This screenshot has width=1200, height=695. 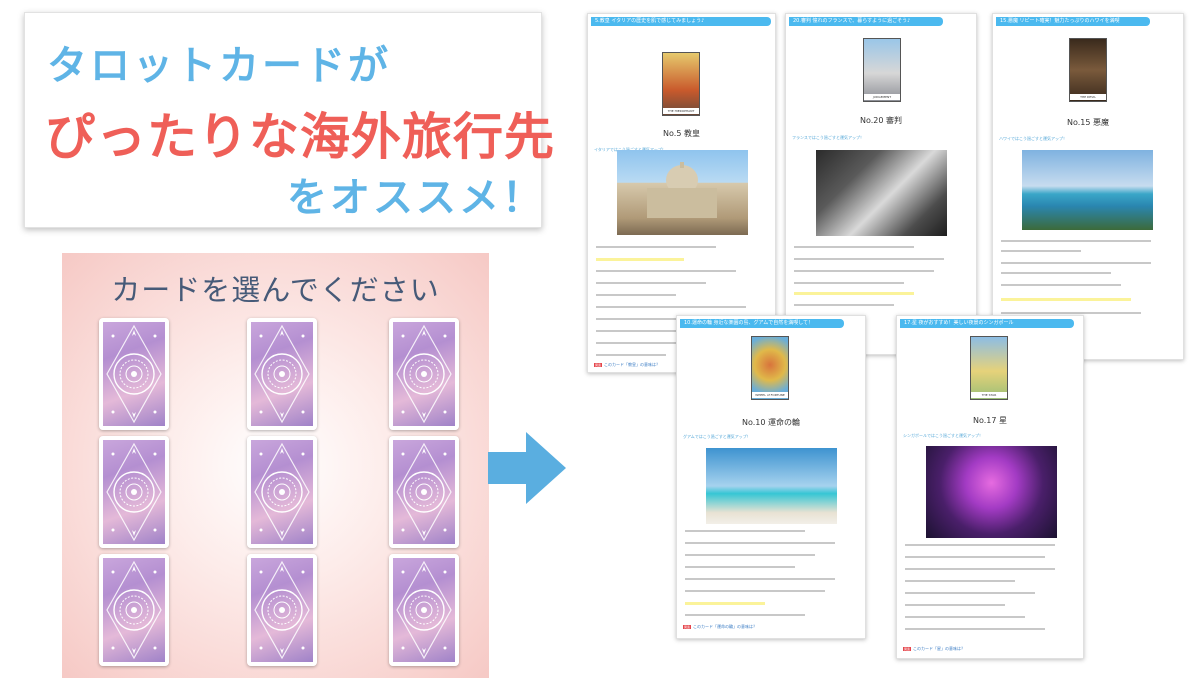 What do you see at coordinates (219, 66) in the screenshot?
I see `hero-line-1: タロットカードが` at bounding box center [219, 66].